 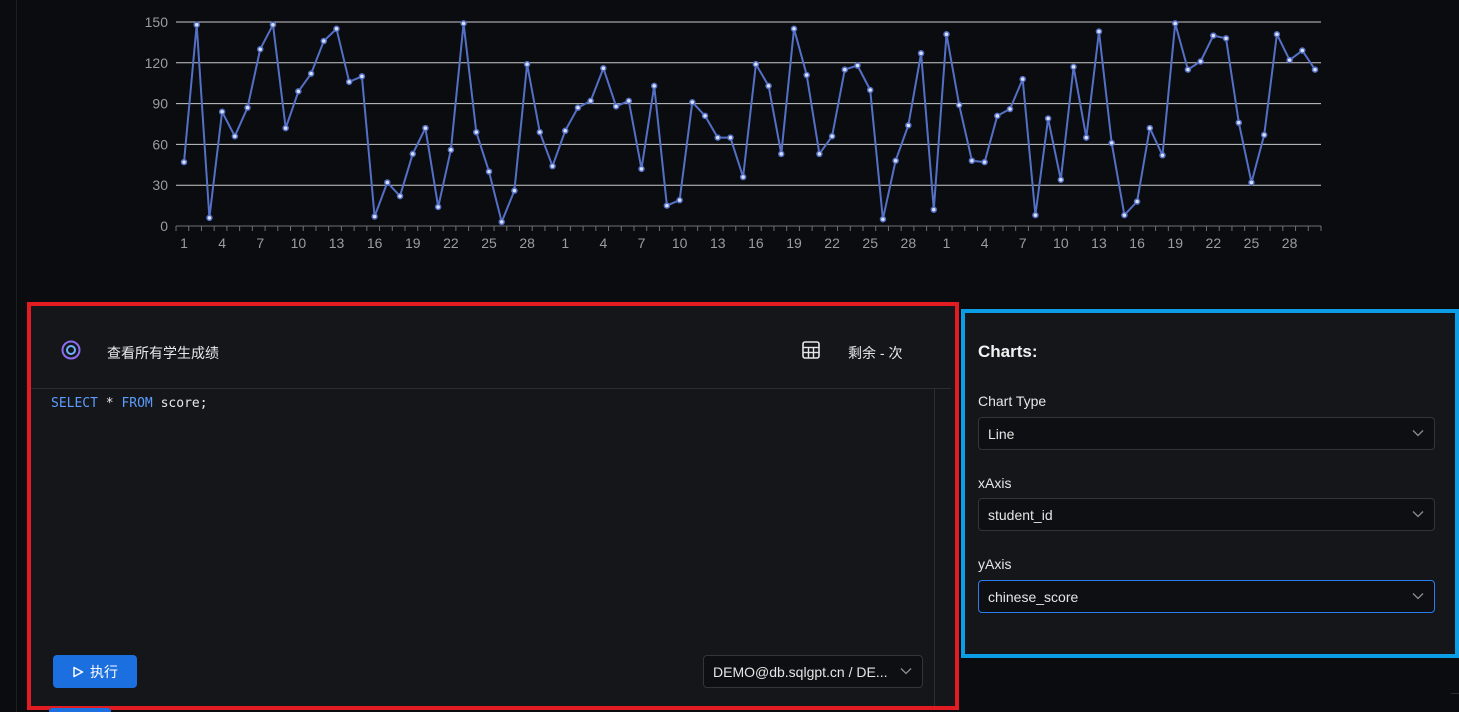 I want to click on query-title: 查看所有学生成绩, so click(x=163, y=353).